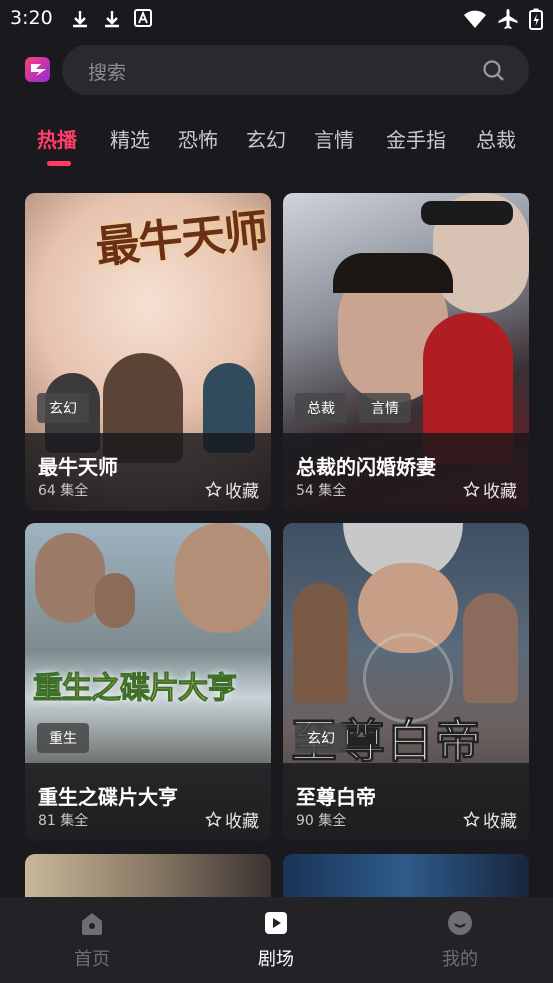 Image resolution: width=553 pixels, height=983 pixels. Describe the element at coordinates (295, 70) in the screenshot. I see `search-bar: 搜索` at that location.